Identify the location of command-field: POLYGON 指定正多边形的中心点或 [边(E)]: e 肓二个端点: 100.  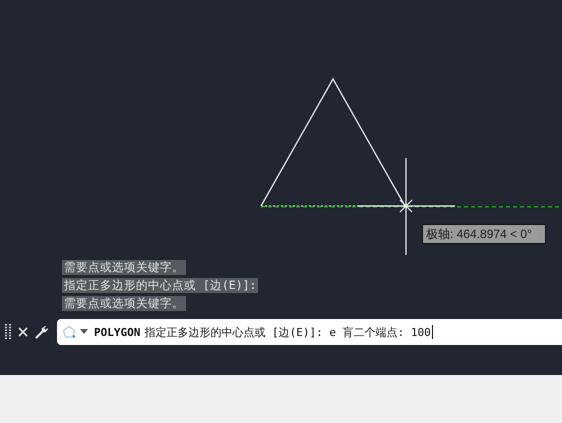
(309, 332).